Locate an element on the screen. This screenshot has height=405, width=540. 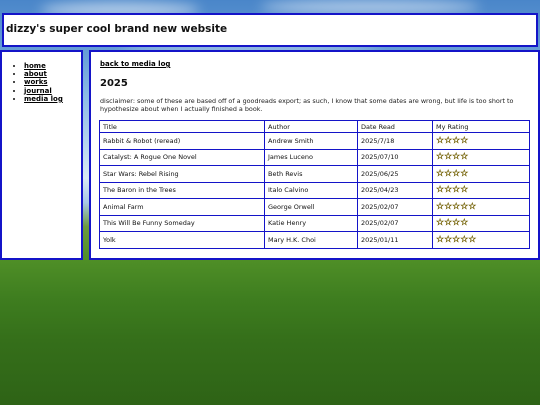
book-title: Animal Farm is located at coordinates (182, 207).